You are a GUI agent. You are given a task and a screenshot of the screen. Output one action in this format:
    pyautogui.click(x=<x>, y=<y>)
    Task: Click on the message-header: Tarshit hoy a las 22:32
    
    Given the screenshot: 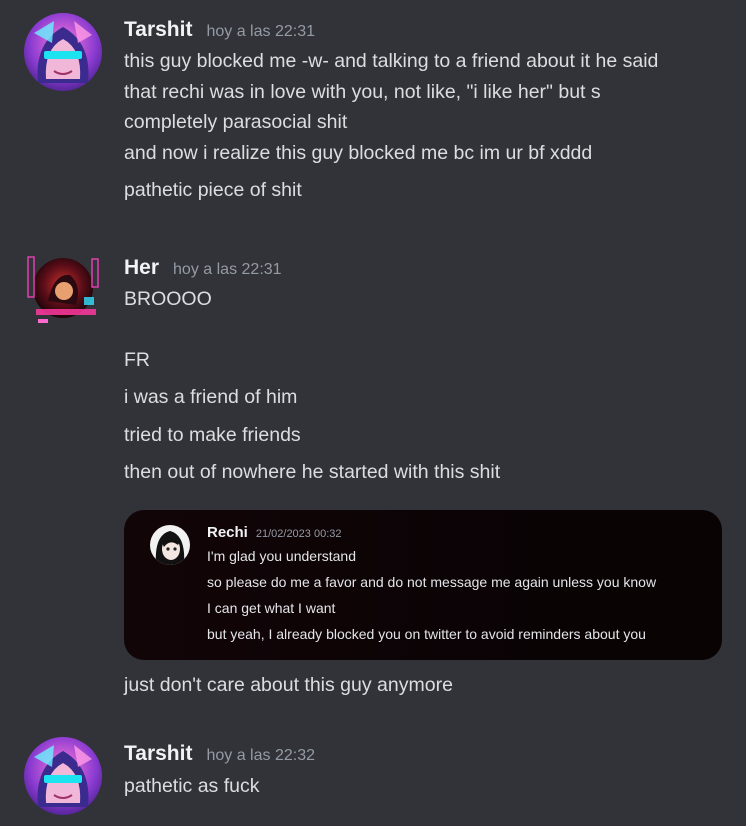 What is the action you would take?
    pyautogui.click(x=219, y=754)
    